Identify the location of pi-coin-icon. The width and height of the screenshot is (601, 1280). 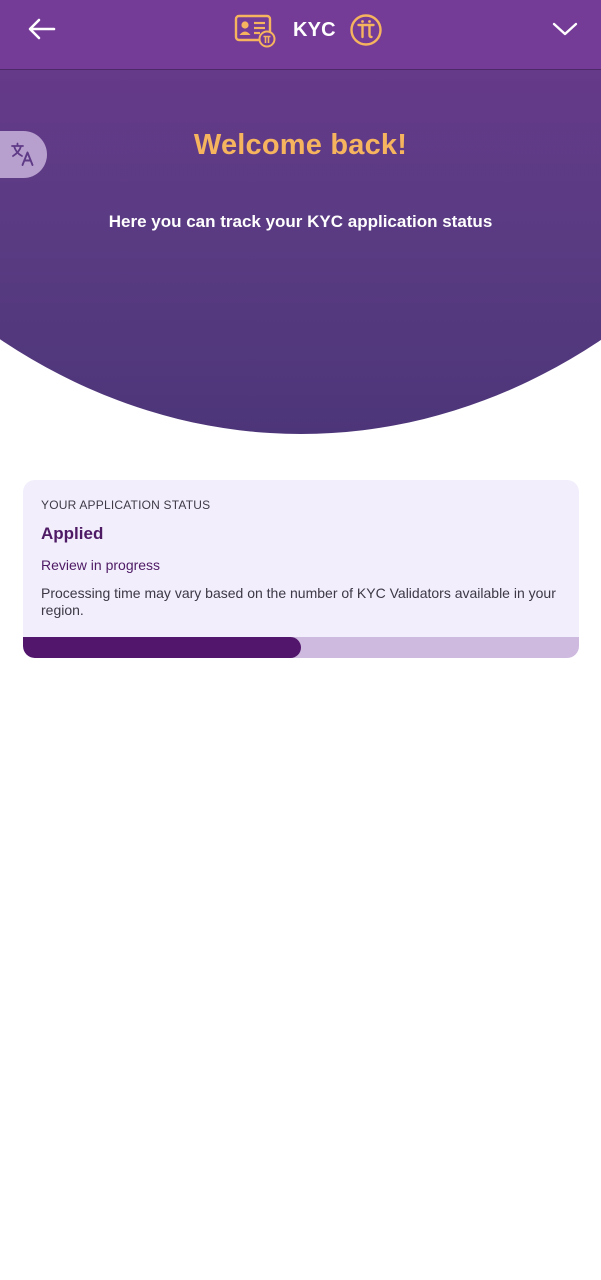
(366, 30).